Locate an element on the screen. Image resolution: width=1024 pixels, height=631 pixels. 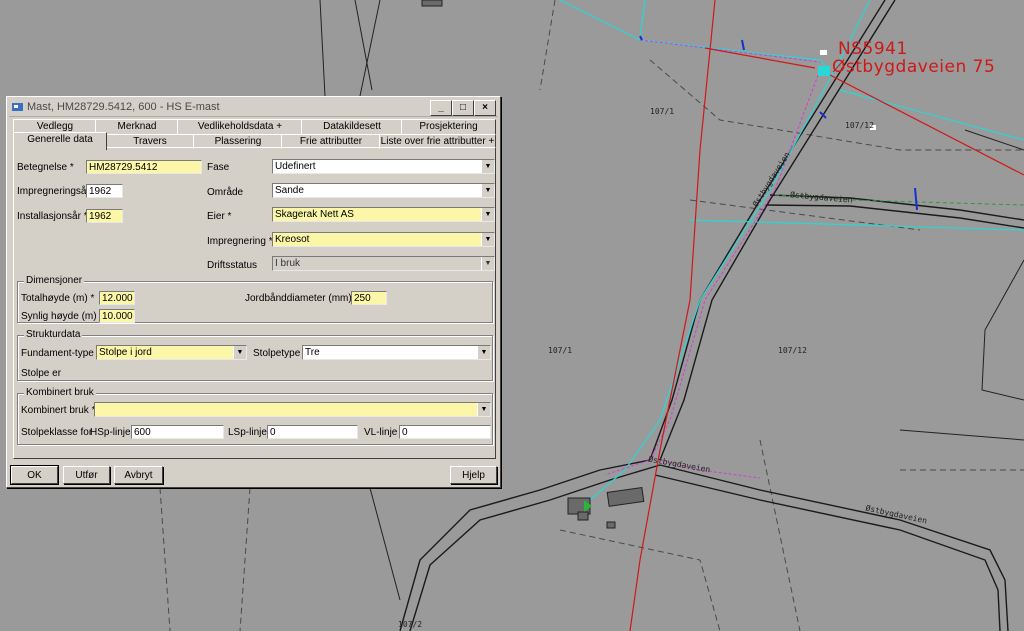
dimensjoner-title: Dimensjoner is located at coordinates (54, 280).